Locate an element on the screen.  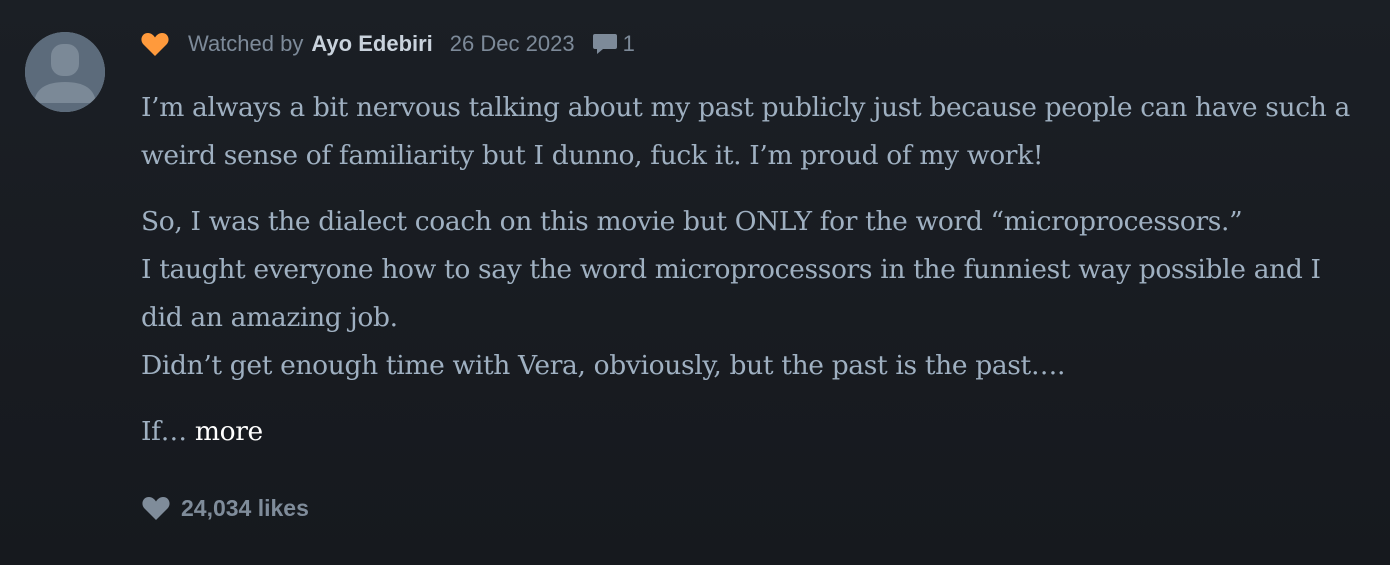
likes-count: 24,034 likes is located at coordinates (245, 508).